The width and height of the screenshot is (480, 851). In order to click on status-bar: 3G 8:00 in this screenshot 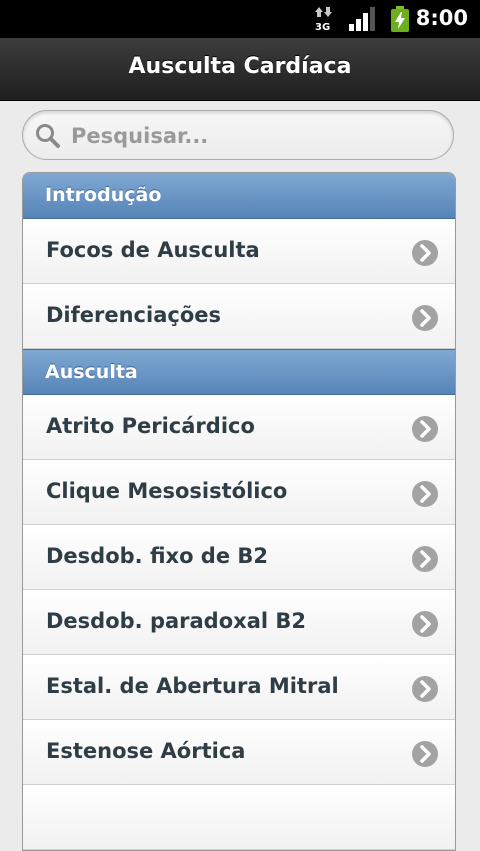, I will do `click(240, 19)`.